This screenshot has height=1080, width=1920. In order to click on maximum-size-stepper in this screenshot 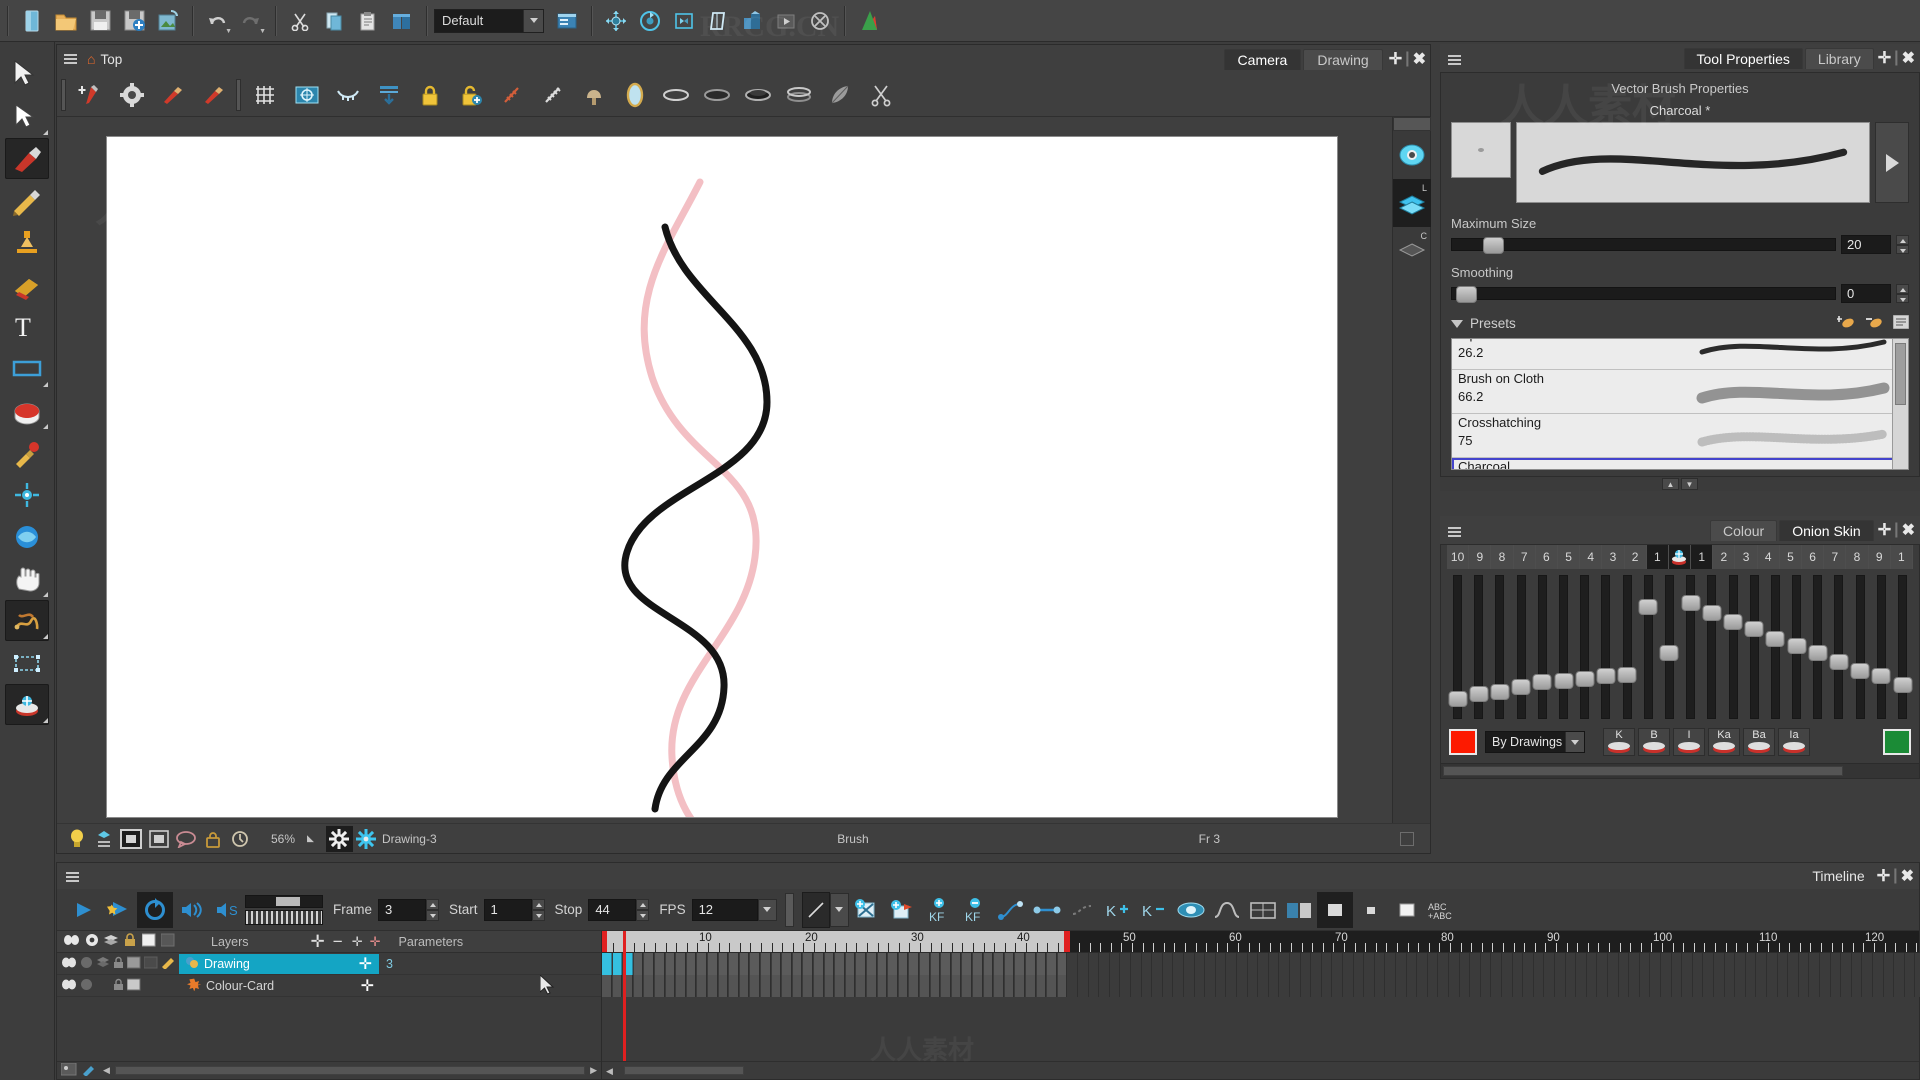, I will do `click(1902, 245)`.